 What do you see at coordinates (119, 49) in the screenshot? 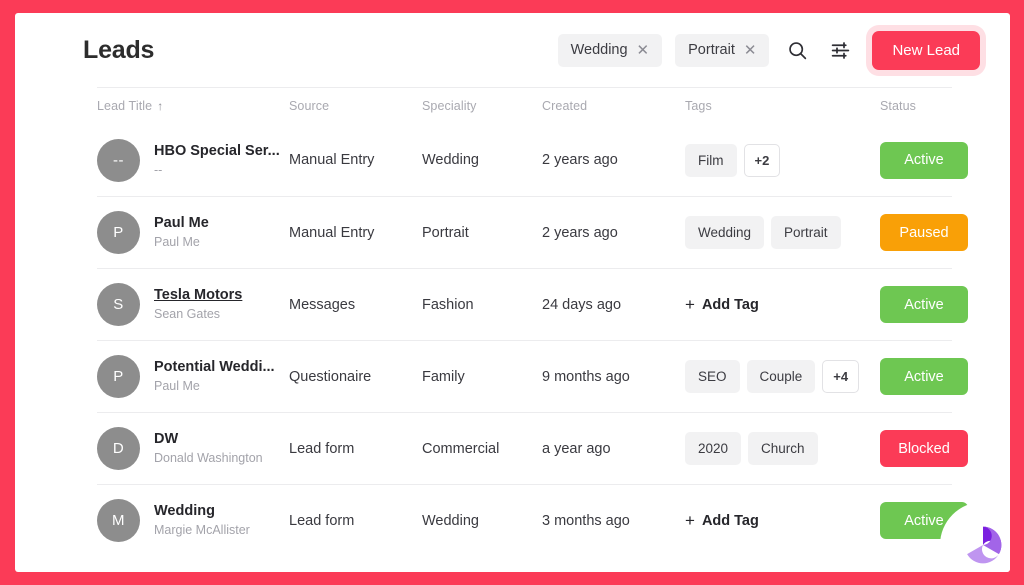
I see `page-title: Leads` at bounding box center [119, 49].